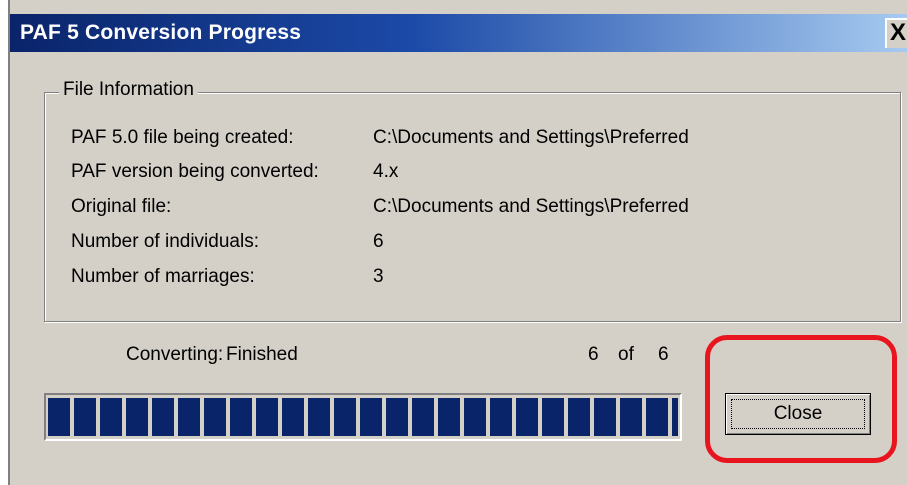  Describe the element at coordinates (163, 276) in the screenshot. I see `marriages-label: Number of marriages:` at that location.